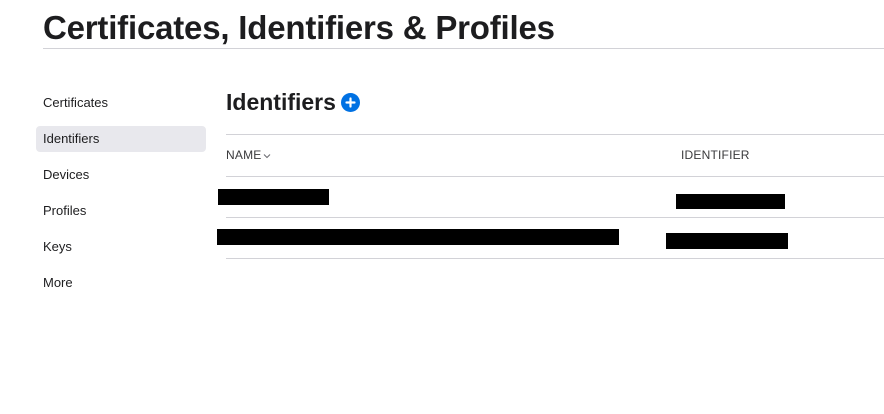 The image size is (884, 414). I want to click on sidebar-item-certificates: Certificates, so click(121, 103).